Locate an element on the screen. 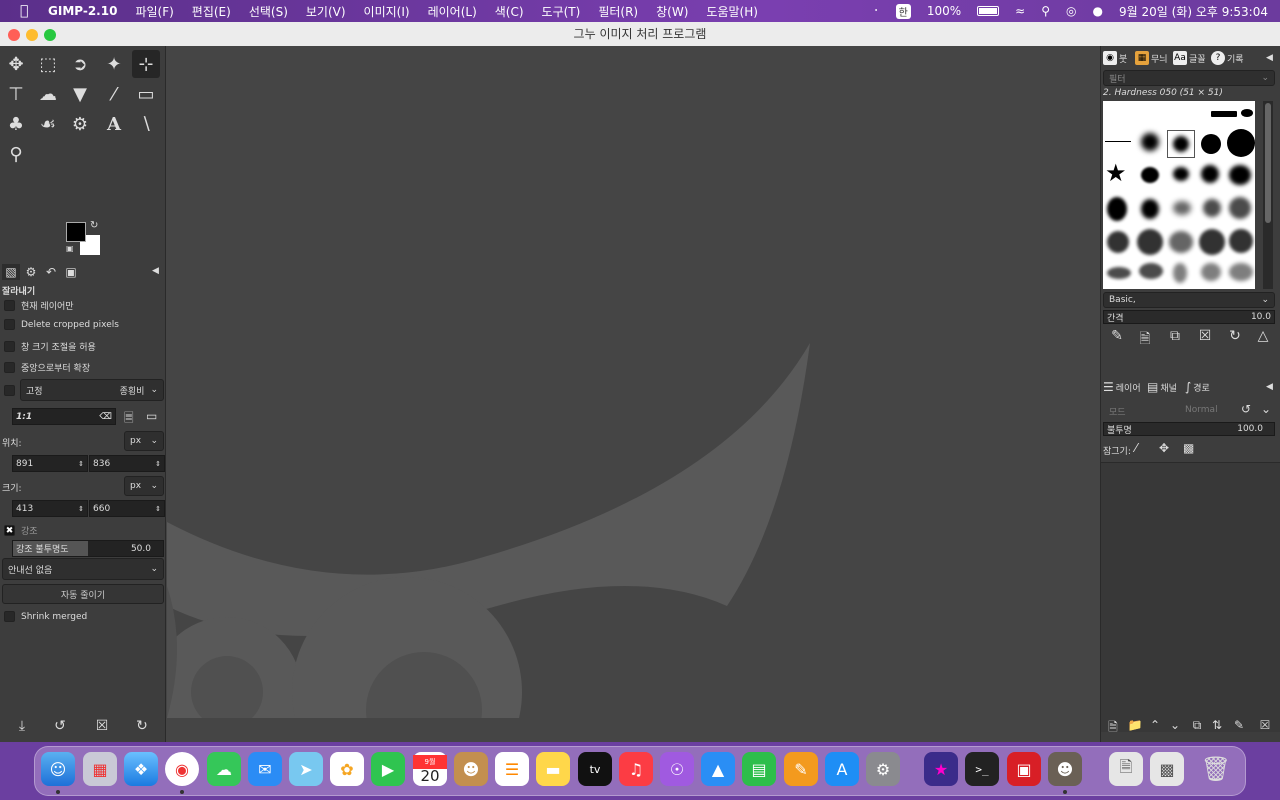  device-status-tab-icon: ⚙ is located at coordinates (31, 272).